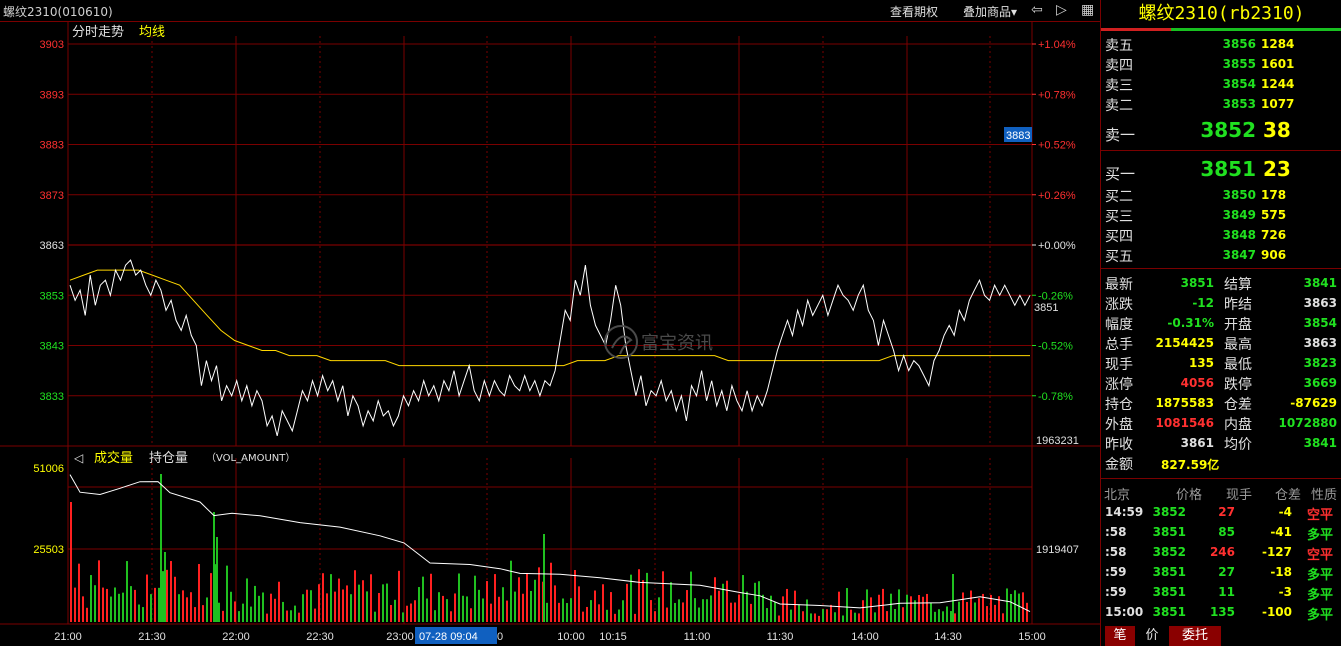 This screenshot has width=1341, height=646. Describe the element at coordinates (1119, 445) in the screenshot. I see `stat-label: 昨收` at that location.